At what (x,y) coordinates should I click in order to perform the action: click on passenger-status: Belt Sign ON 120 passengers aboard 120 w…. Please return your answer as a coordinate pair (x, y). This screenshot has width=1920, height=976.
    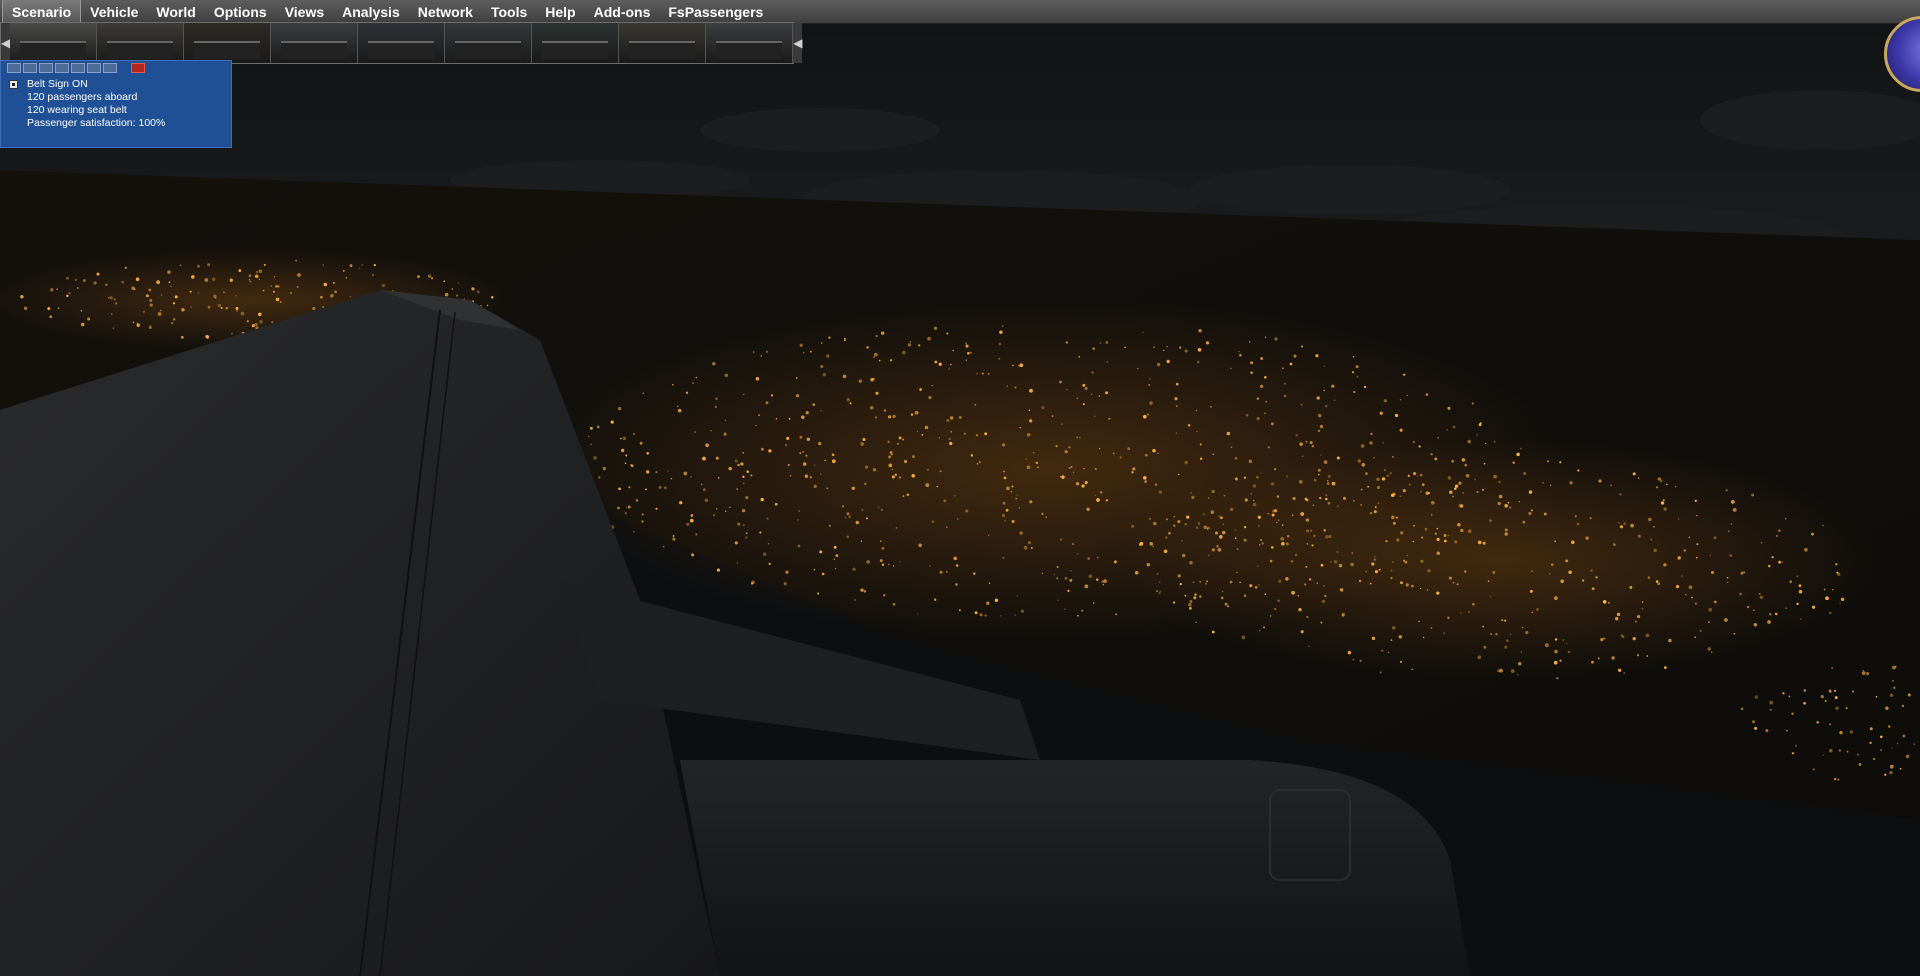
    Looking at the image, I should click on (87, 104).